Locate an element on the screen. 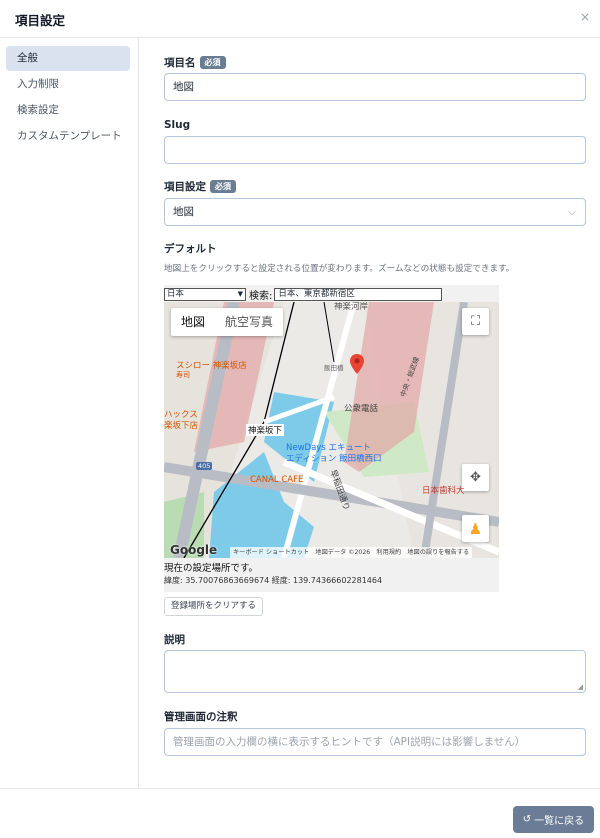 The height and width of the screenshot is (838, 600). sidebar-item-custom-template: カスタムテンプレート is located at coordinates (68, 136).